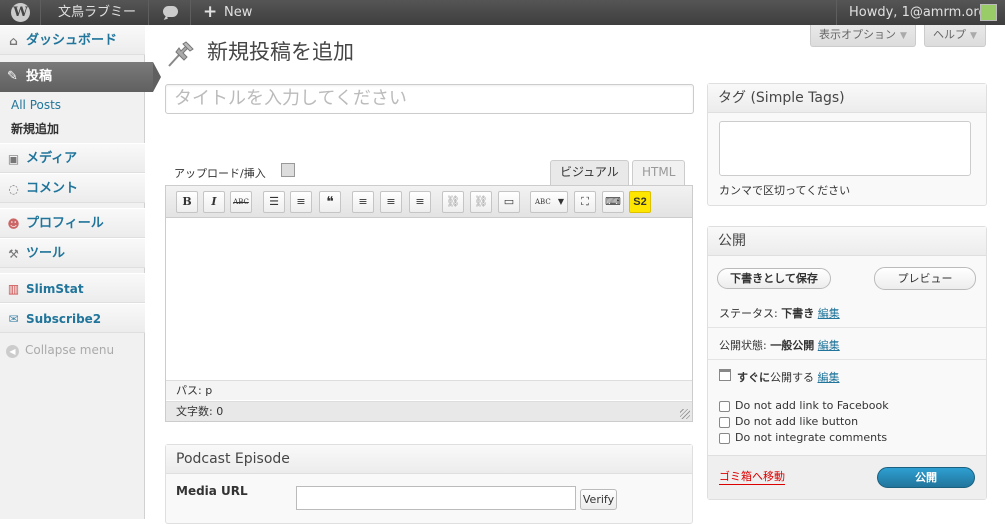 The image size is (1005, 524). I want to click on comment-icon: ◌, so click(13, 189).